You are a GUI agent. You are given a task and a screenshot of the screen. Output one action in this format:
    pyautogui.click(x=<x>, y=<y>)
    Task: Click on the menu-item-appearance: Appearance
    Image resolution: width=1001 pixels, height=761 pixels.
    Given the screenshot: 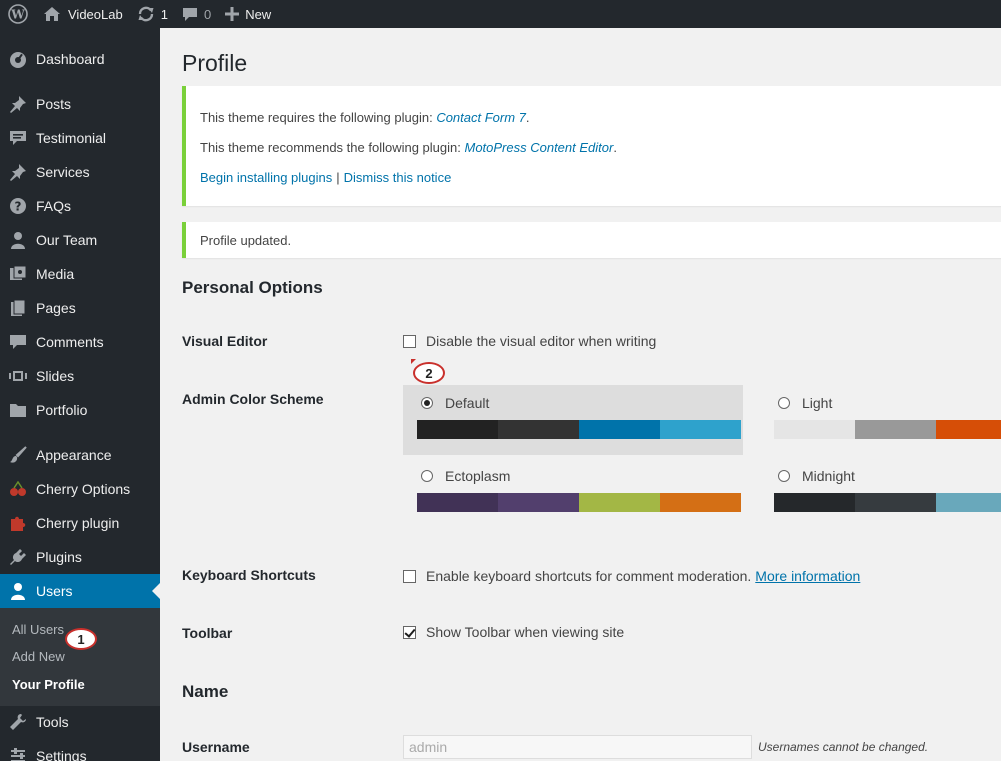 What is the action you would take?
    pyautogui.click(x=80, y=455)
    